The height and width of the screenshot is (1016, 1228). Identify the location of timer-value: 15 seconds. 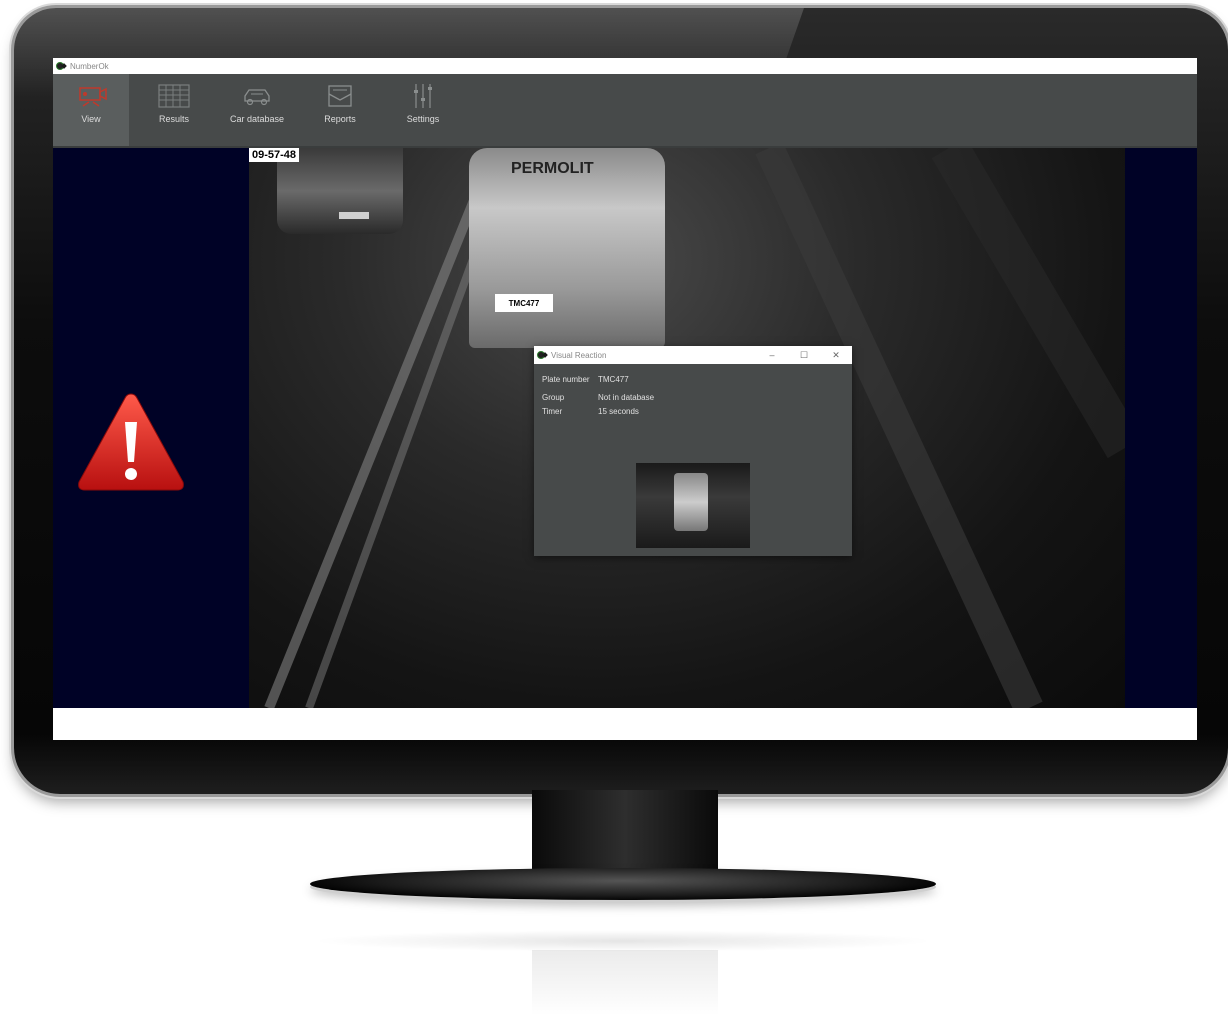
(618, 411).